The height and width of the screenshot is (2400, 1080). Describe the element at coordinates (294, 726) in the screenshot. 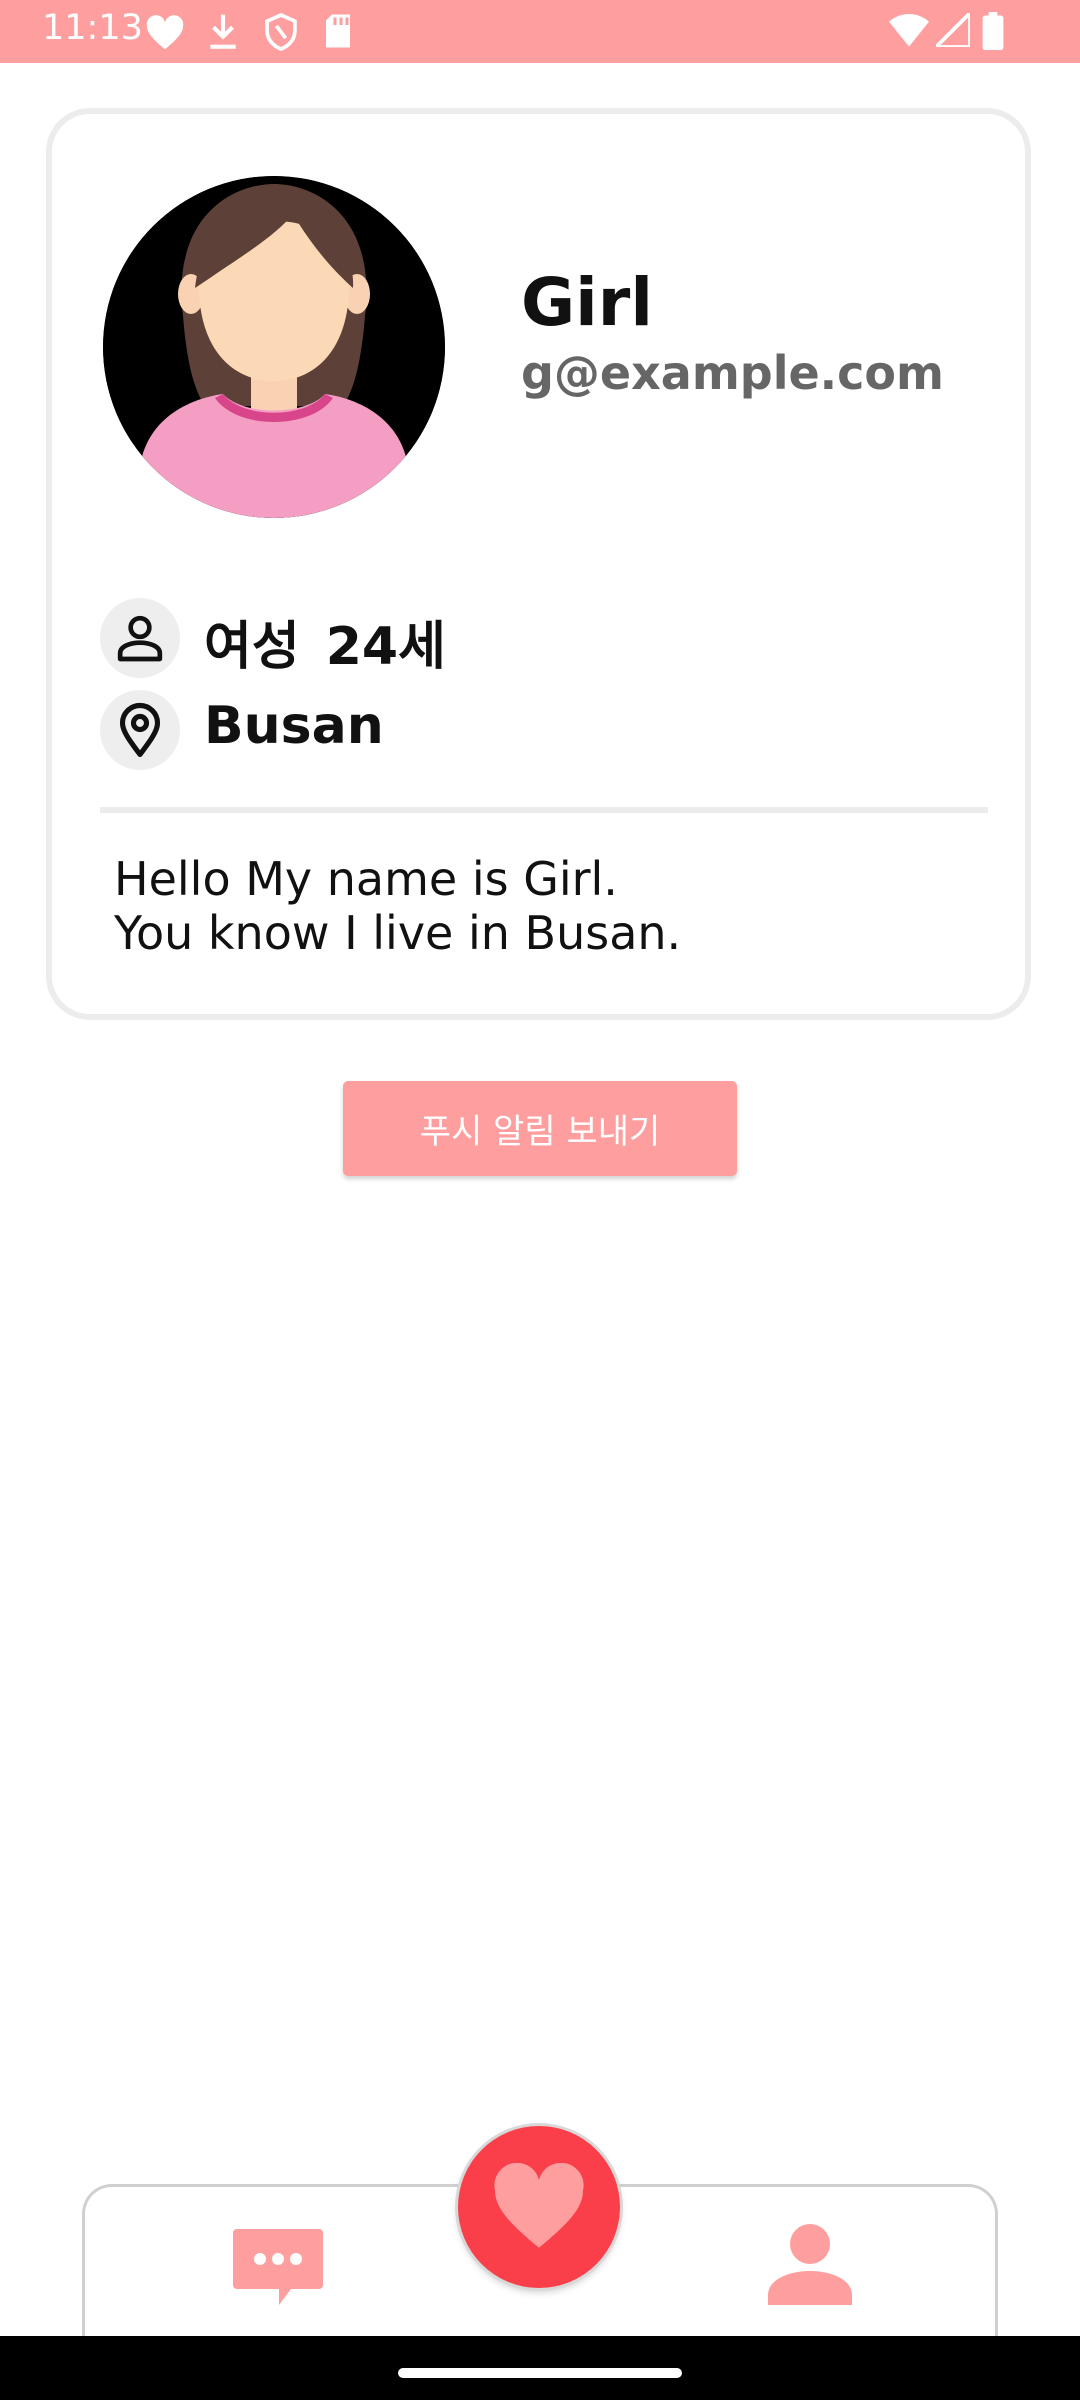

I see `location-text: Busan` at that location.